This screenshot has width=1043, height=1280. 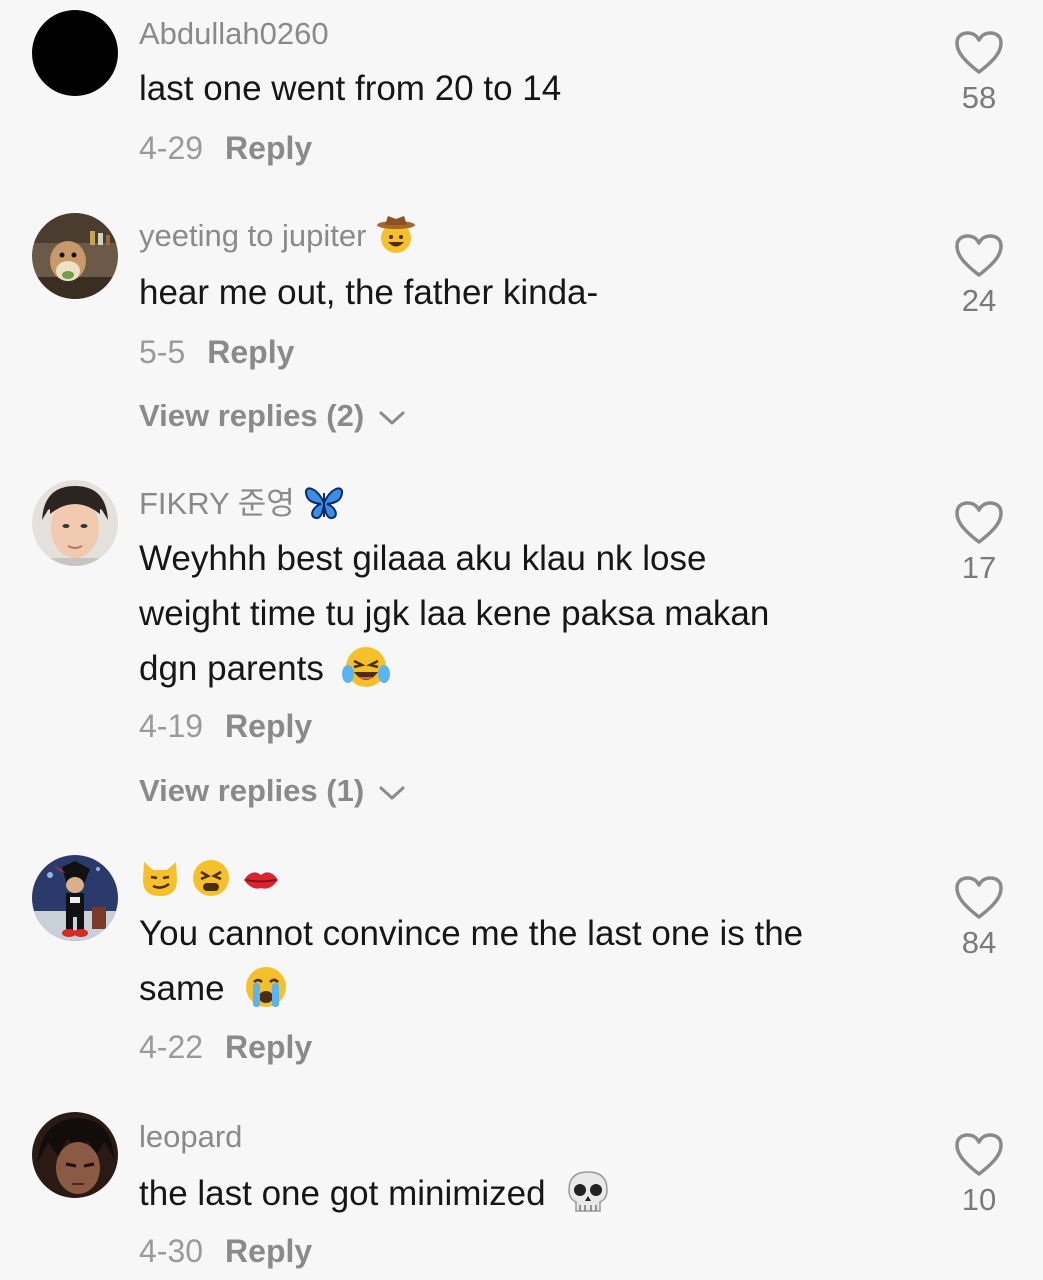 I want to click on comment-date: 4-29, so click(x=171, y=148).